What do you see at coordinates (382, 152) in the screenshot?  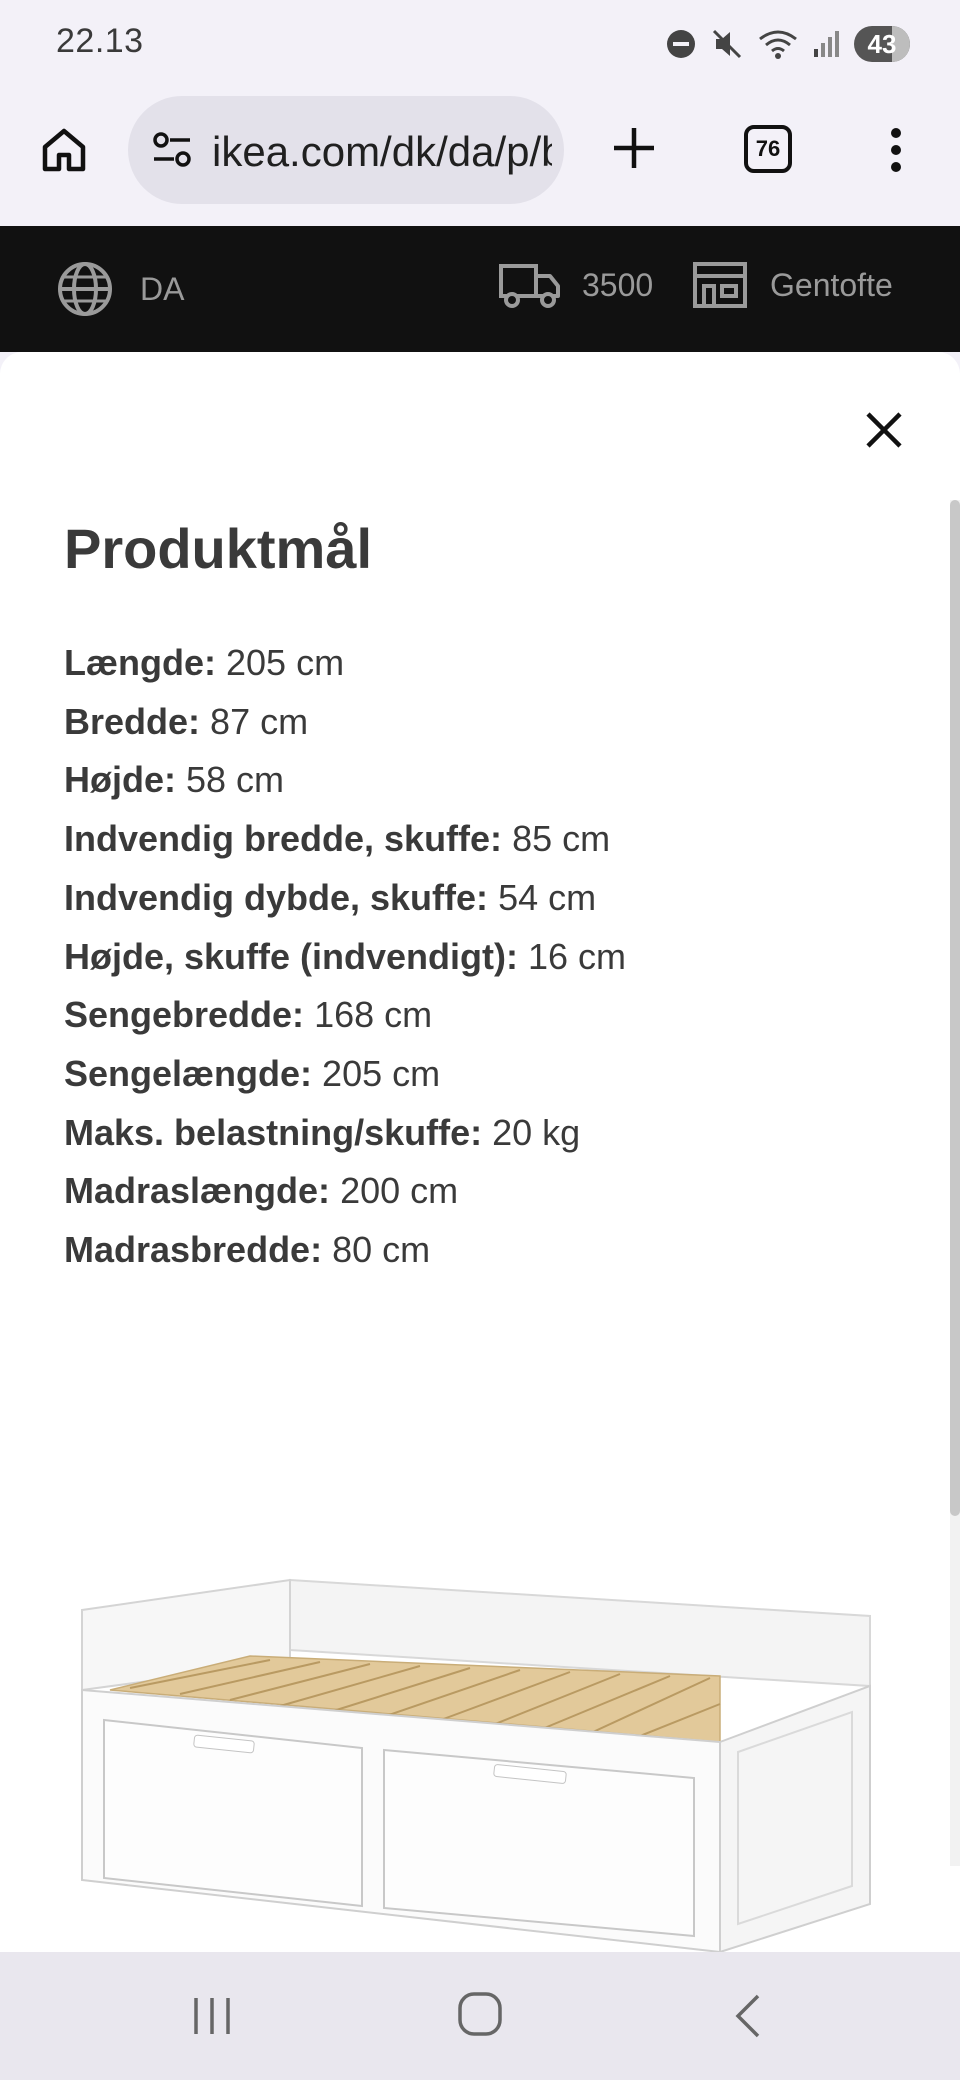 I see `url-text: ikea.com/dk/da/p/brimnes-daybed` at bounding box center [382, 152].